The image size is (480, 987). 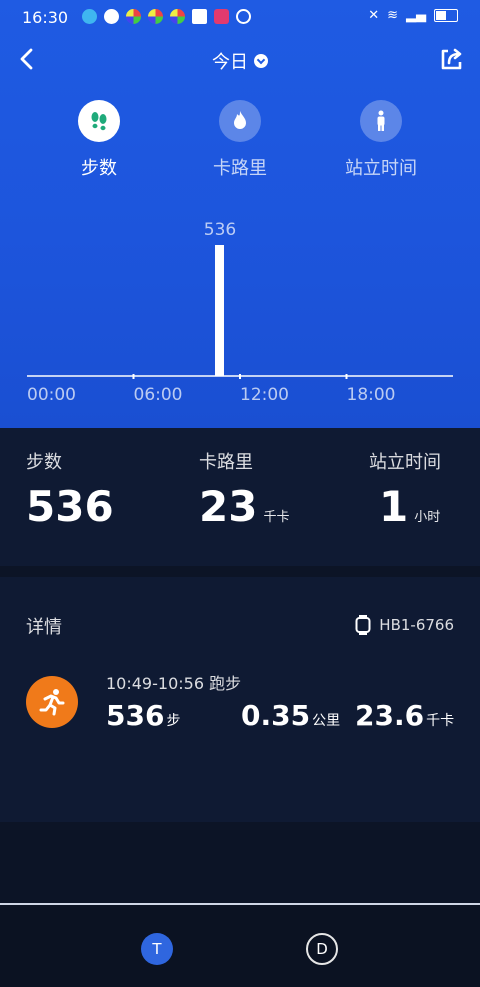 What do you see at coordinates (264, 395) in the screenshot?
I see `x-tick-label: 12:00` at bounding box center [264, 395].